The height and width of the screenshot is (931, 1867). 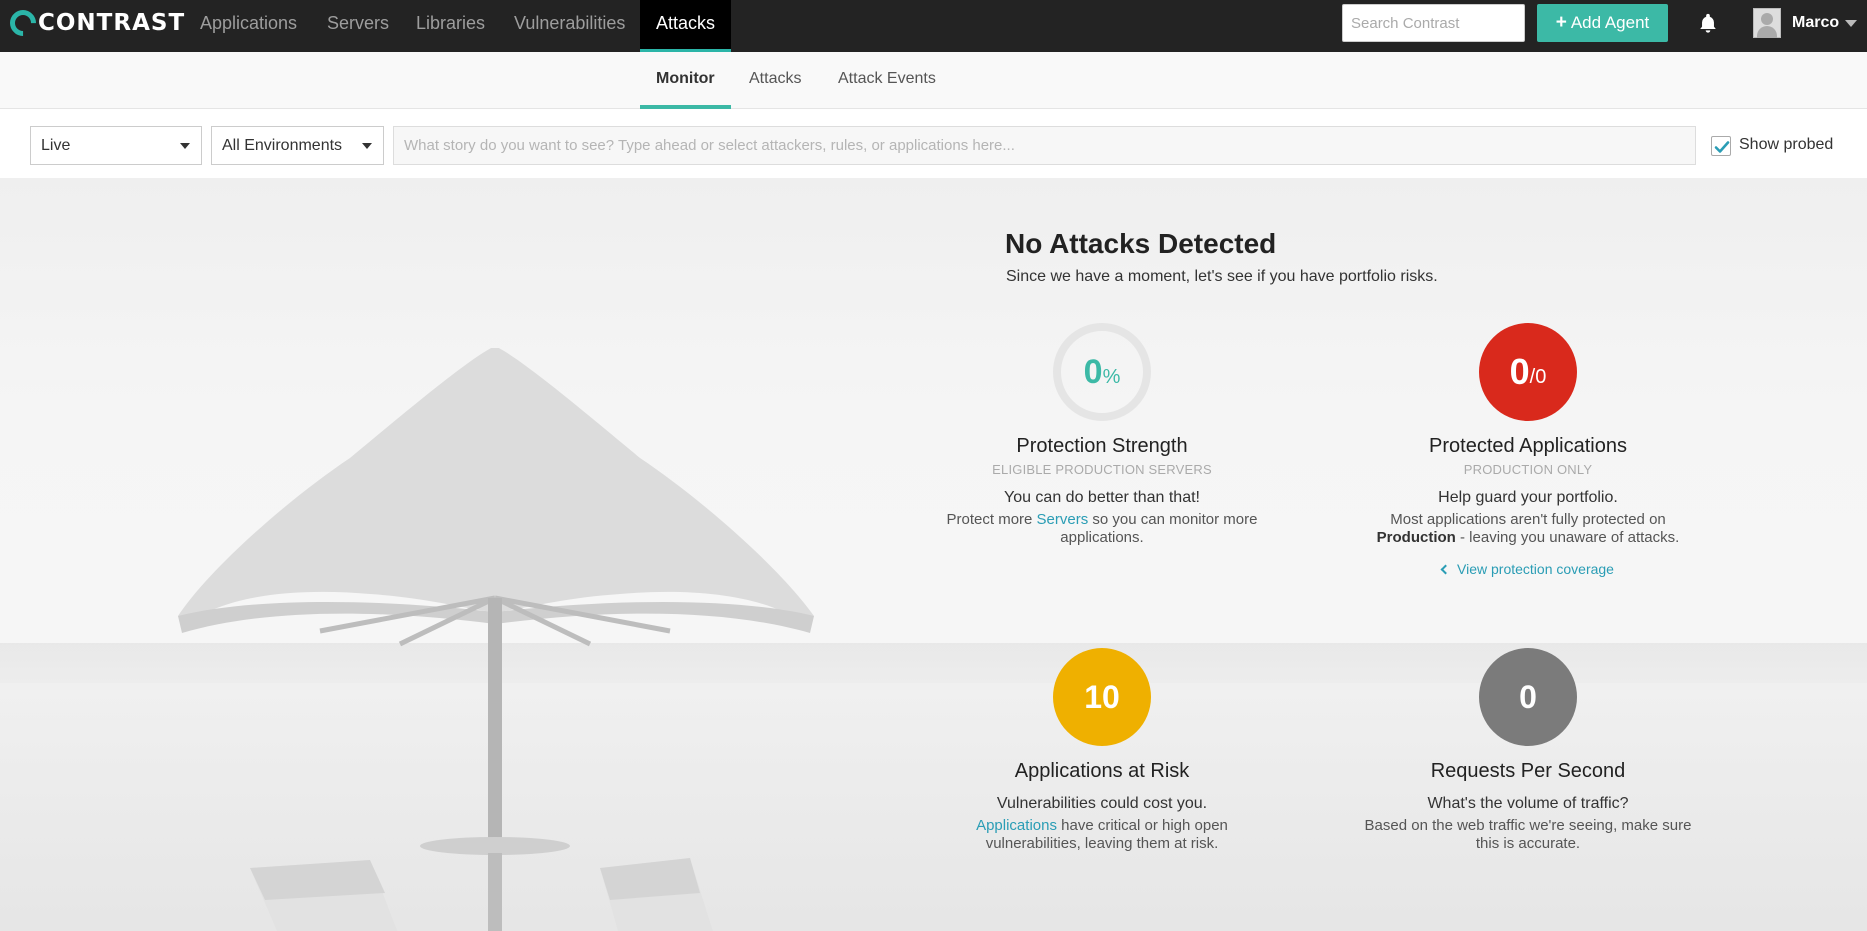 What do you see at coordinates (1141, 243) in the screenshot?
I see `no-attacks-headline: No Attacks Detected` at bounding box center [1141, 243].